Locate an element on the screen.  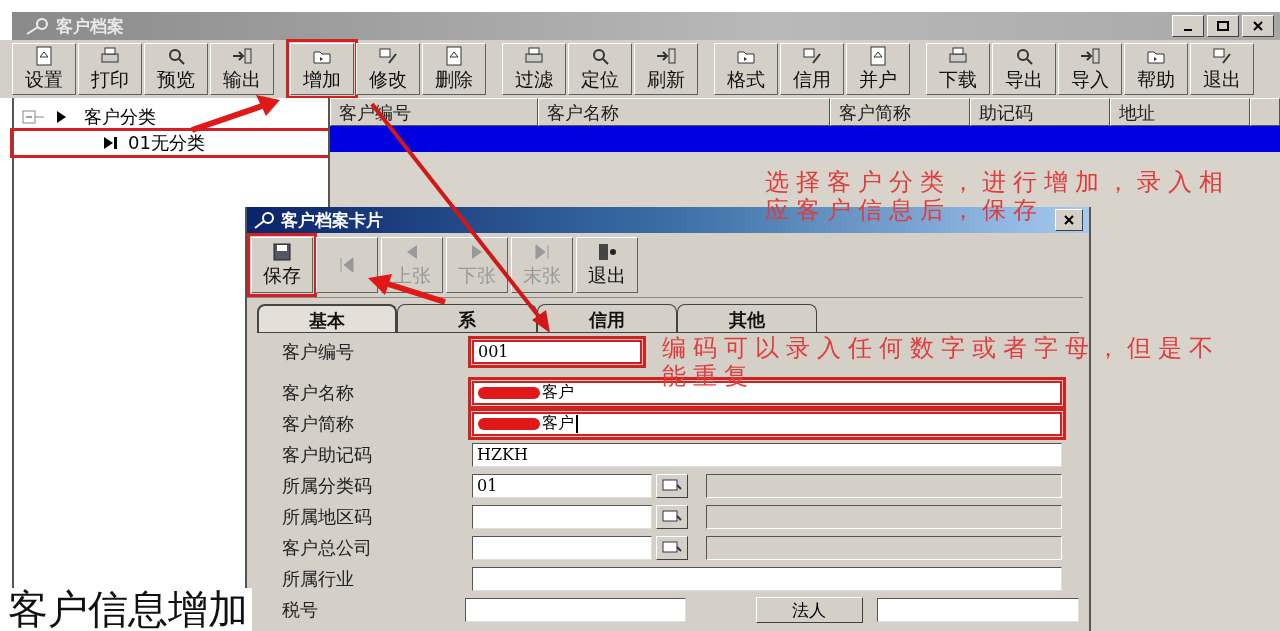
tab: 基本 is located at coordinates (327, 318).